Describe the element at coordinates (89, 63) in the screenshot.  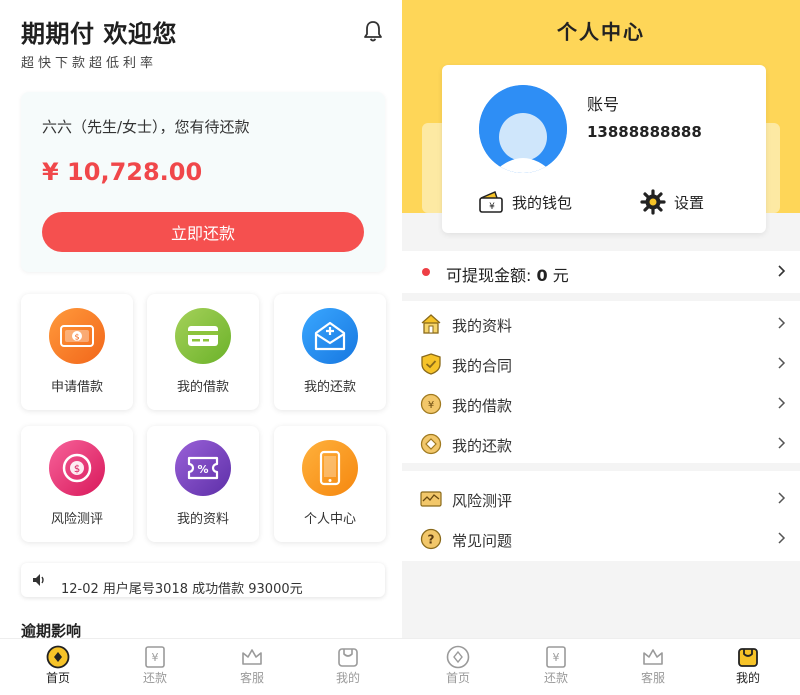
I see `app-subtitle: 超快下款超低利率` at that location.